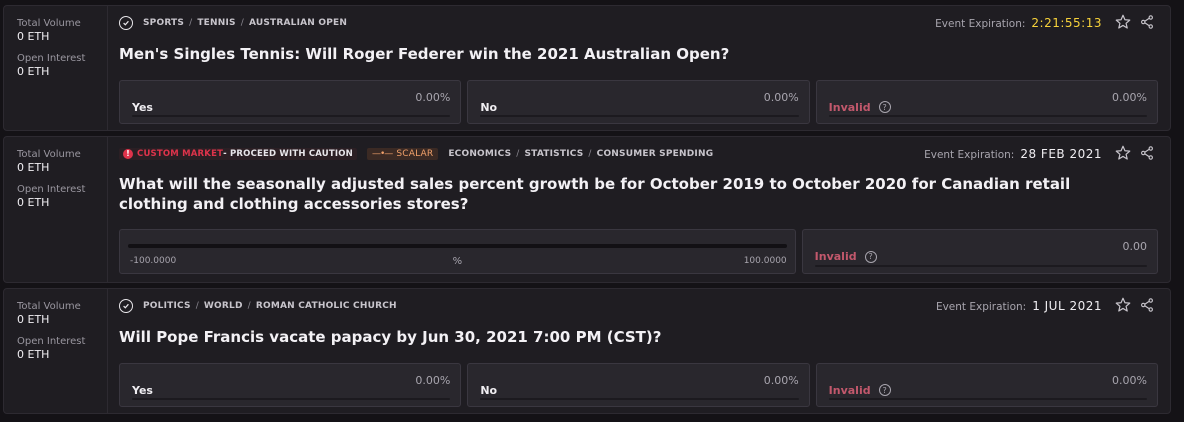  What do you see at coordinates (382, 154) in the screenshot?
I see `scalar-icon: —•—` at bounding box center [382, 154].